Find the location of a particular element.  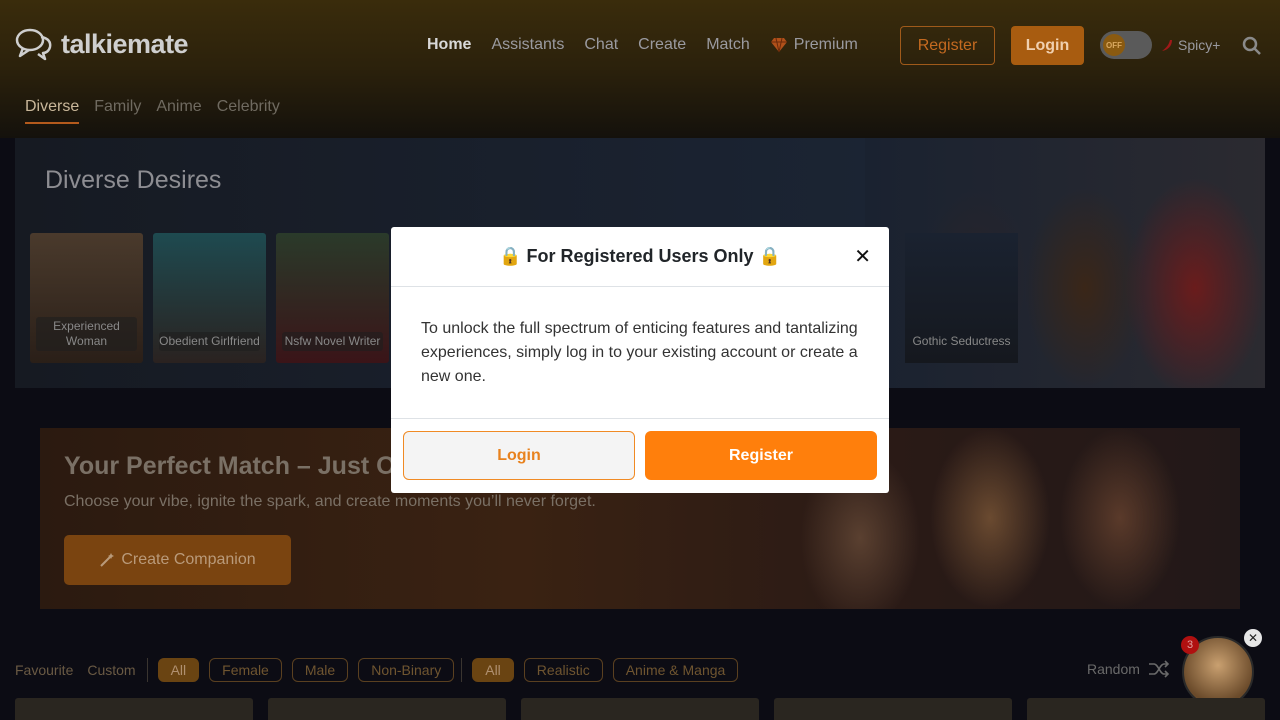

modal-register-button: Register is located at coordinates (761, 455).